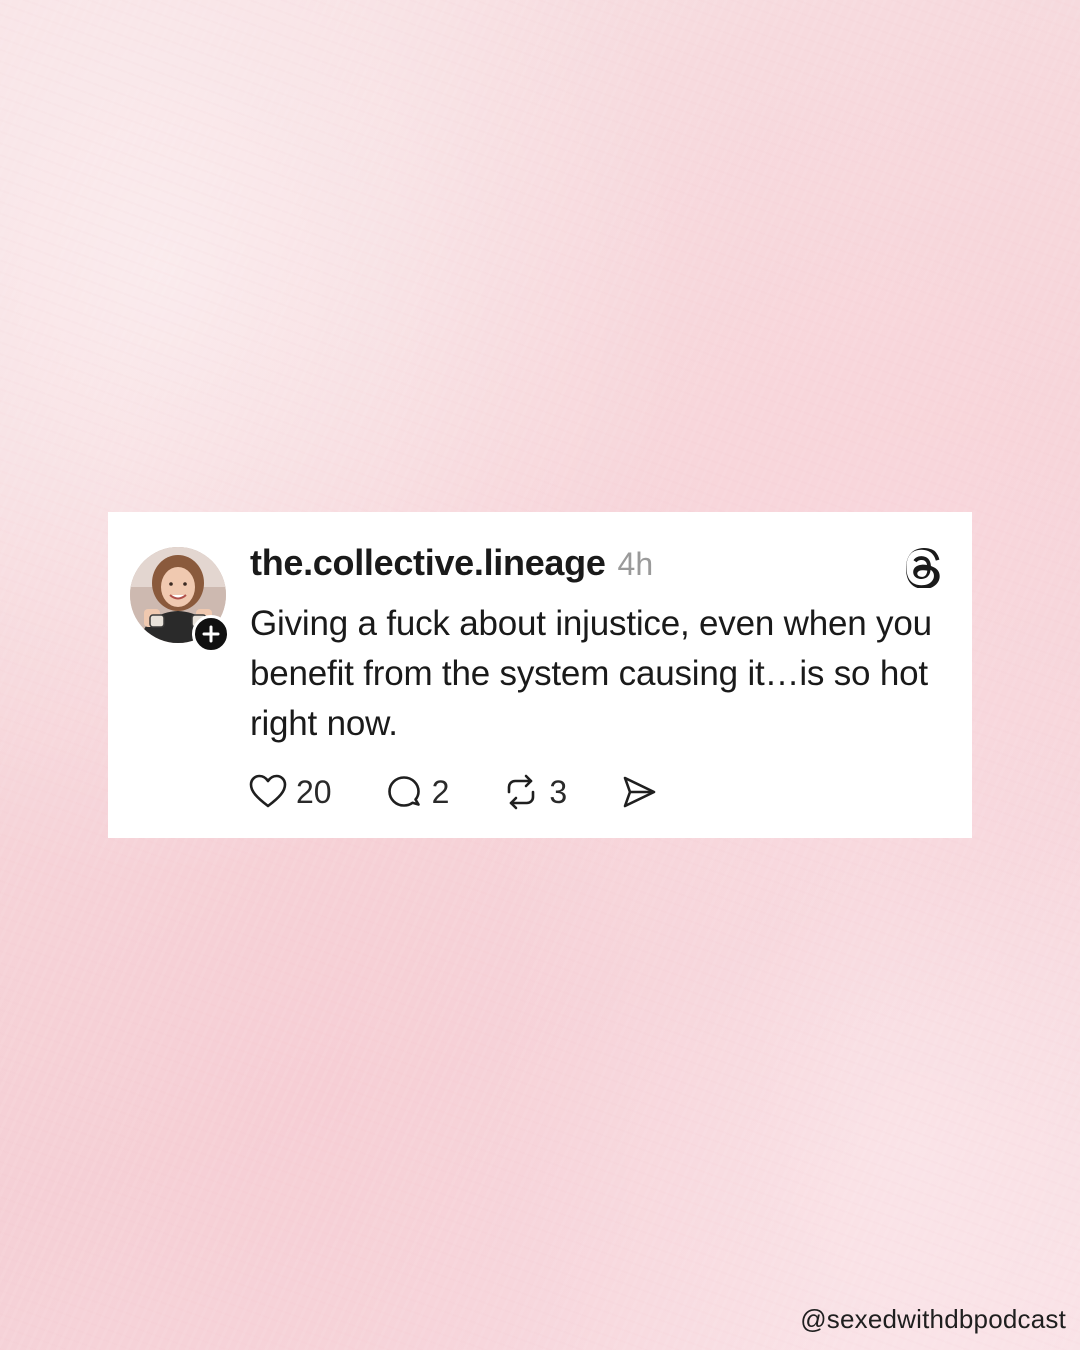 The height and width of the screenshot is (1350, 1080). What do you see at coordinates (440, 791) in the screenshot?
I see `comment-count: 2` at bounding box center [440, 791].